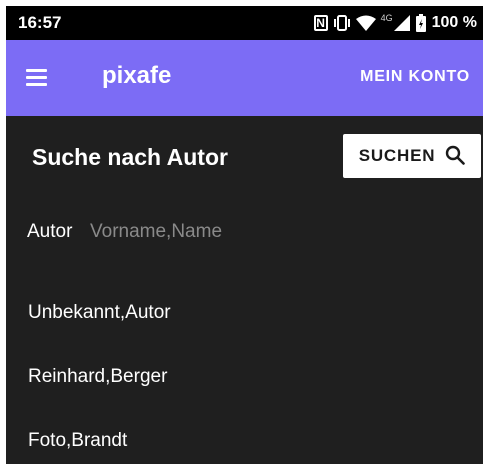  Describe the element at coordinates (320, 23) in the screenshot. I see `nfc-icon: N` at that location.